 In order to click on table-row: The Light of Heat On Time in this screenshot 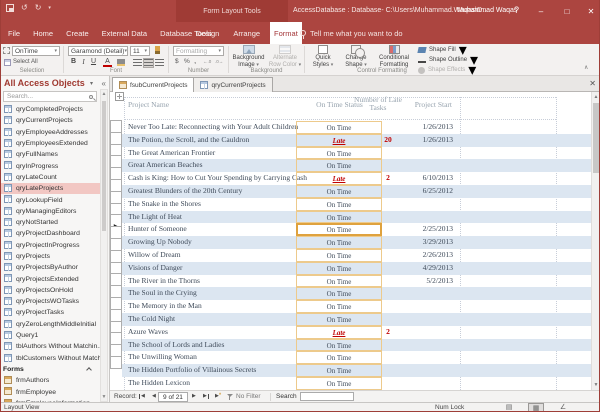, I will do `click(356, 217)`.